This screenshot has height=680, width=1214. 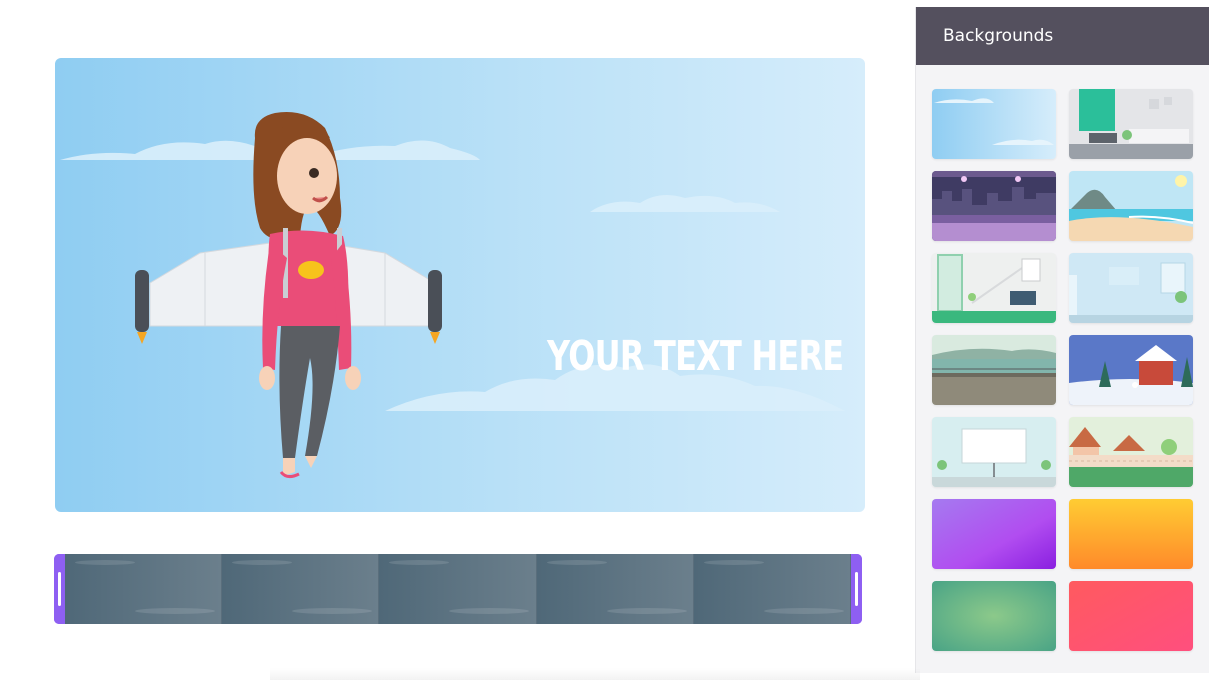 I want to click on background-thumb-lakeside-promenade, so click(x=994, y=370).